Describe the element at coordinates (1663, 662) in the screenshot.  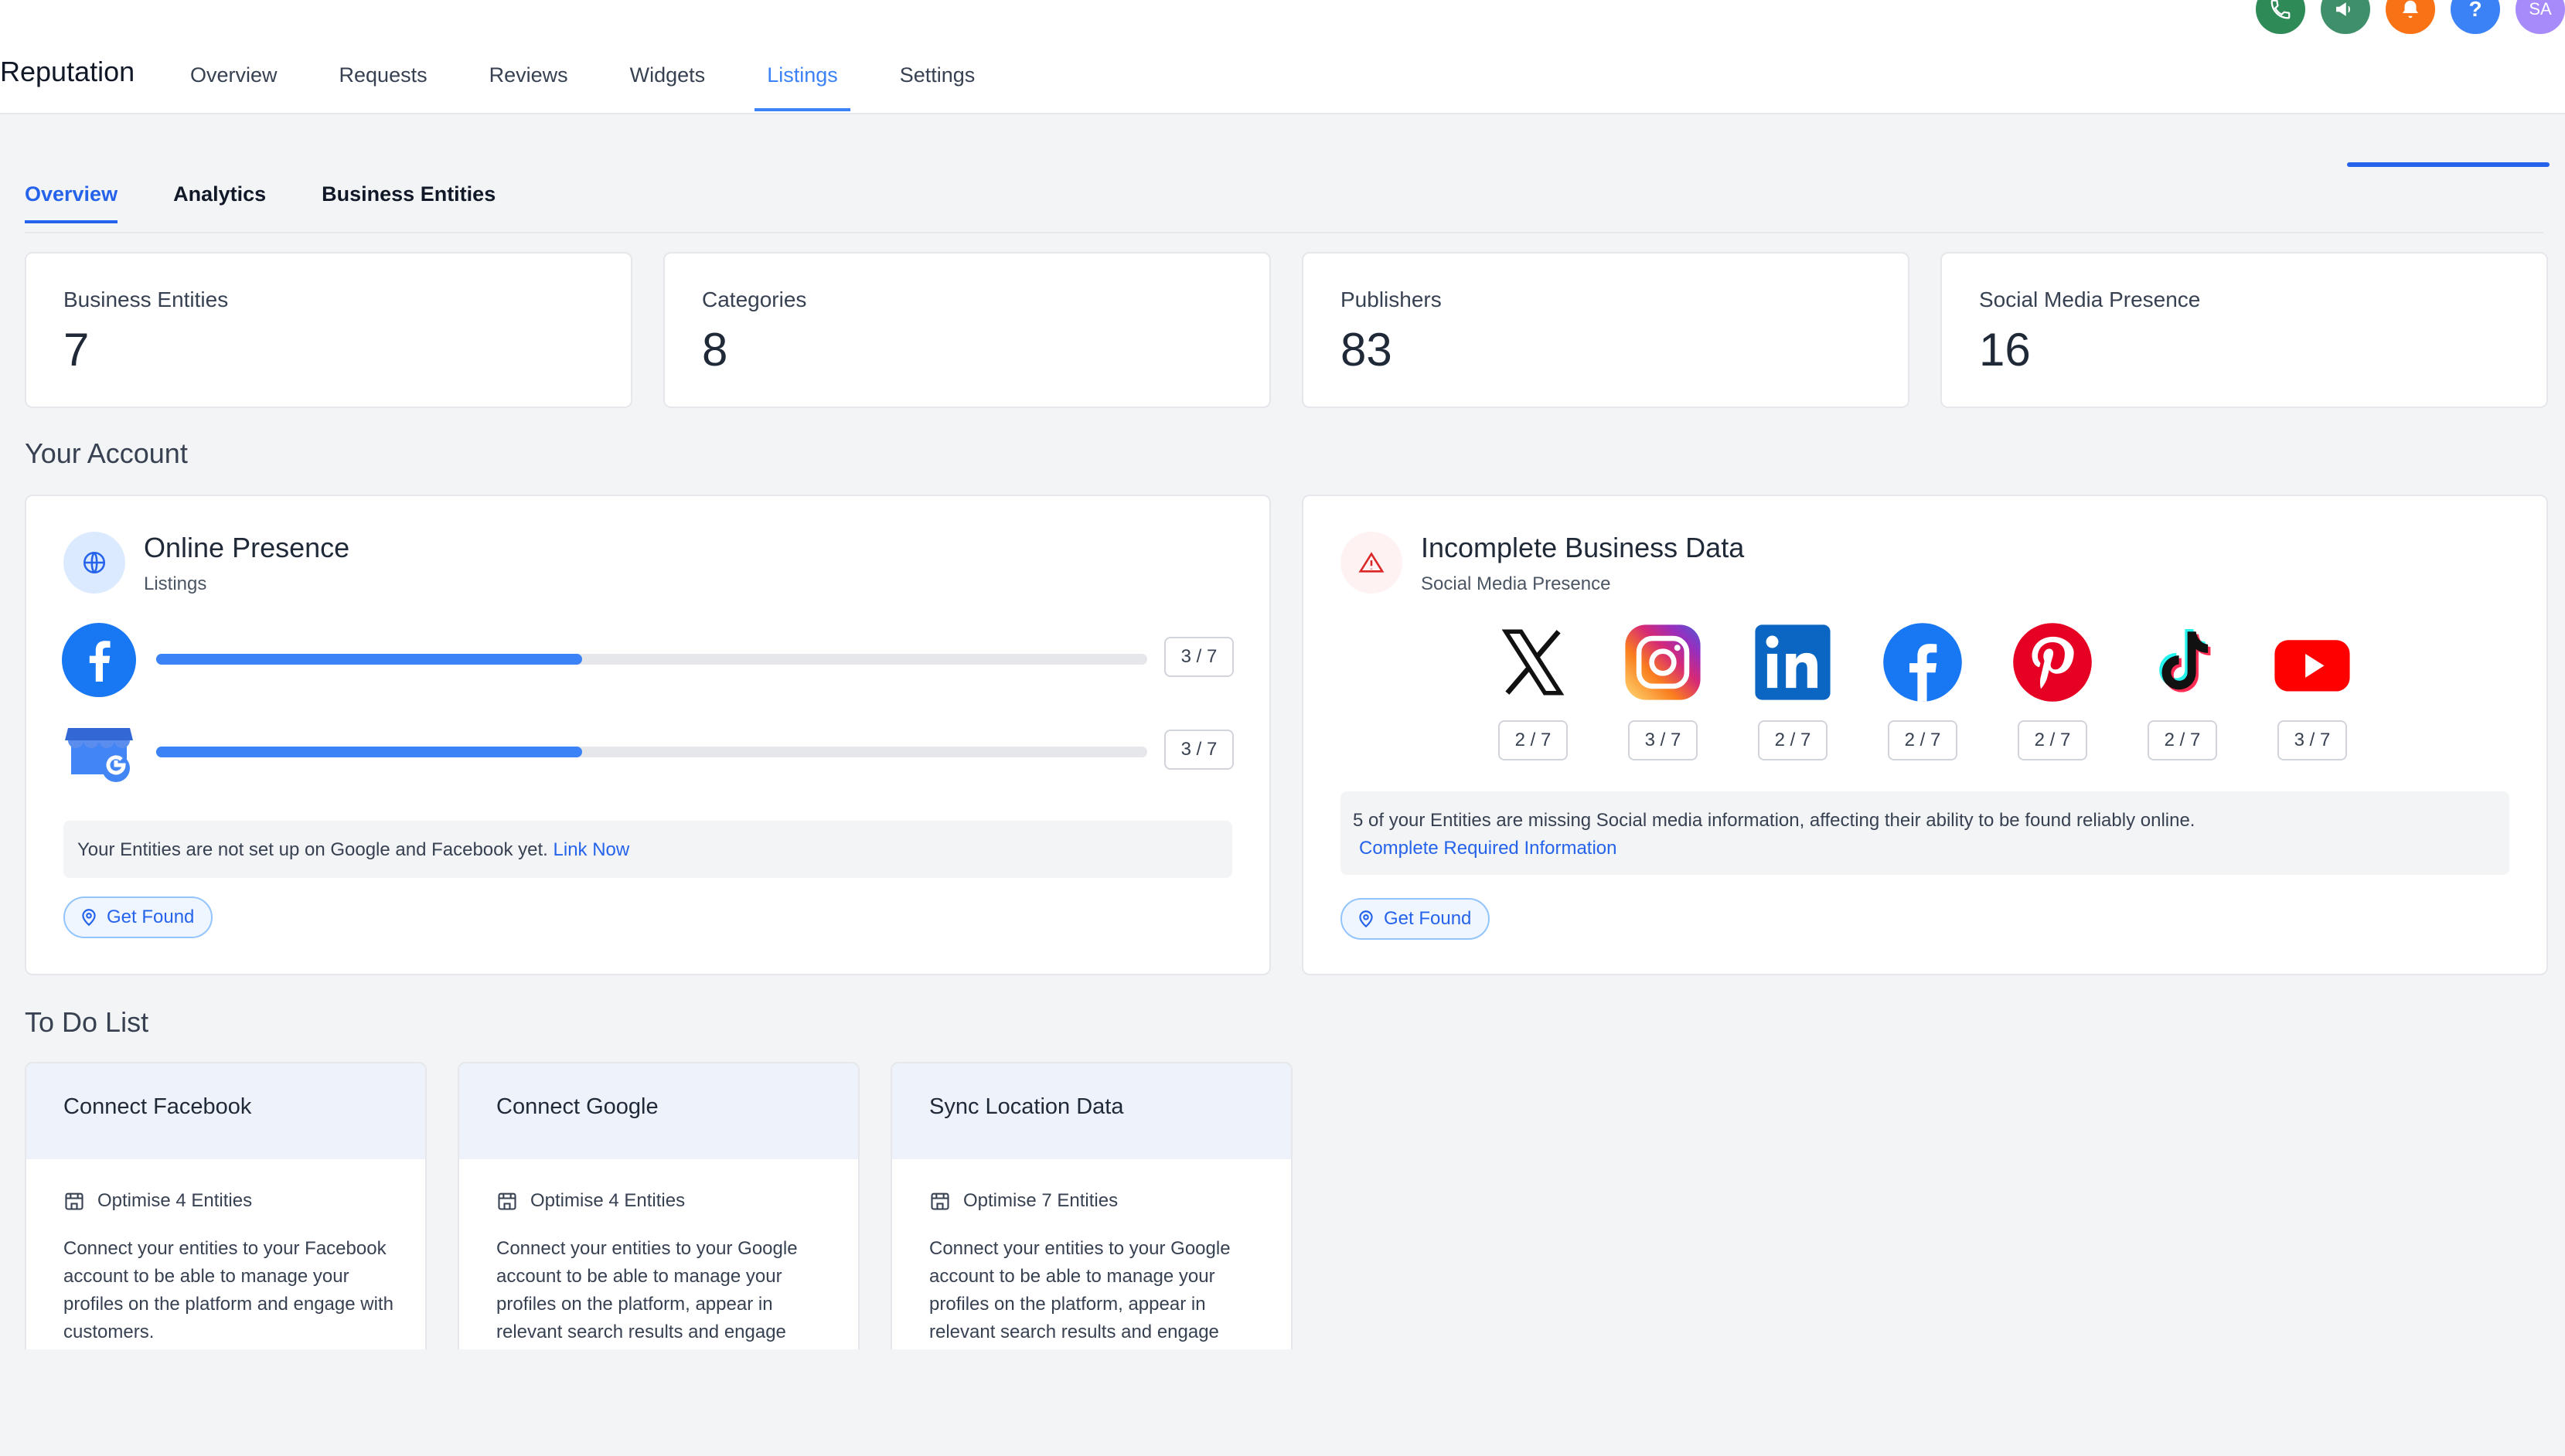
I see `instagram-icon` at that location.